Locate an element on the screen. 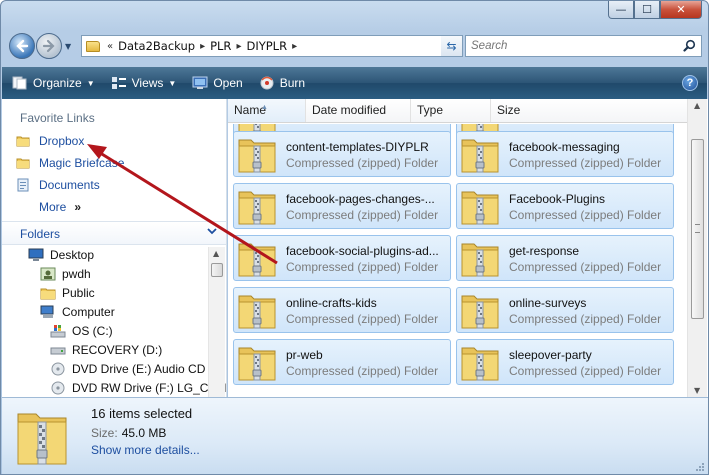  breadcrumb-plr: PLR is located at coordinates (220, 46).